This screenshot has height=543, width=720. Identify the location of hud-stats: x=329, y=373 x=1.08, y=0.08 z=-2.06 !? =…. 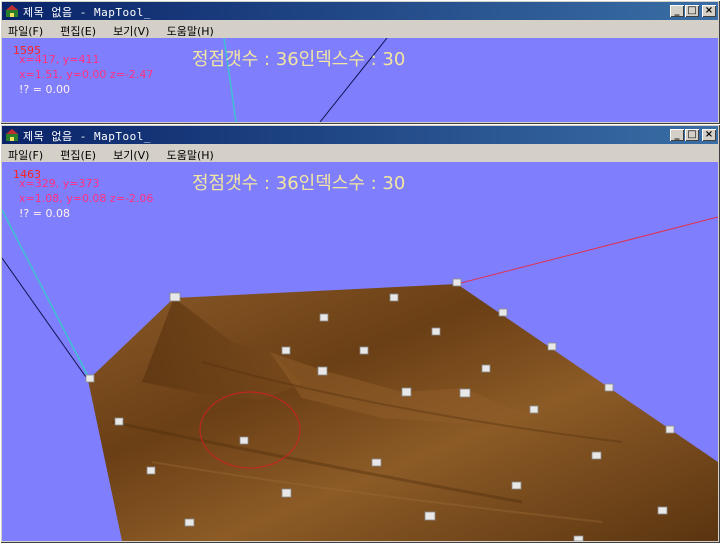
(86, 198).